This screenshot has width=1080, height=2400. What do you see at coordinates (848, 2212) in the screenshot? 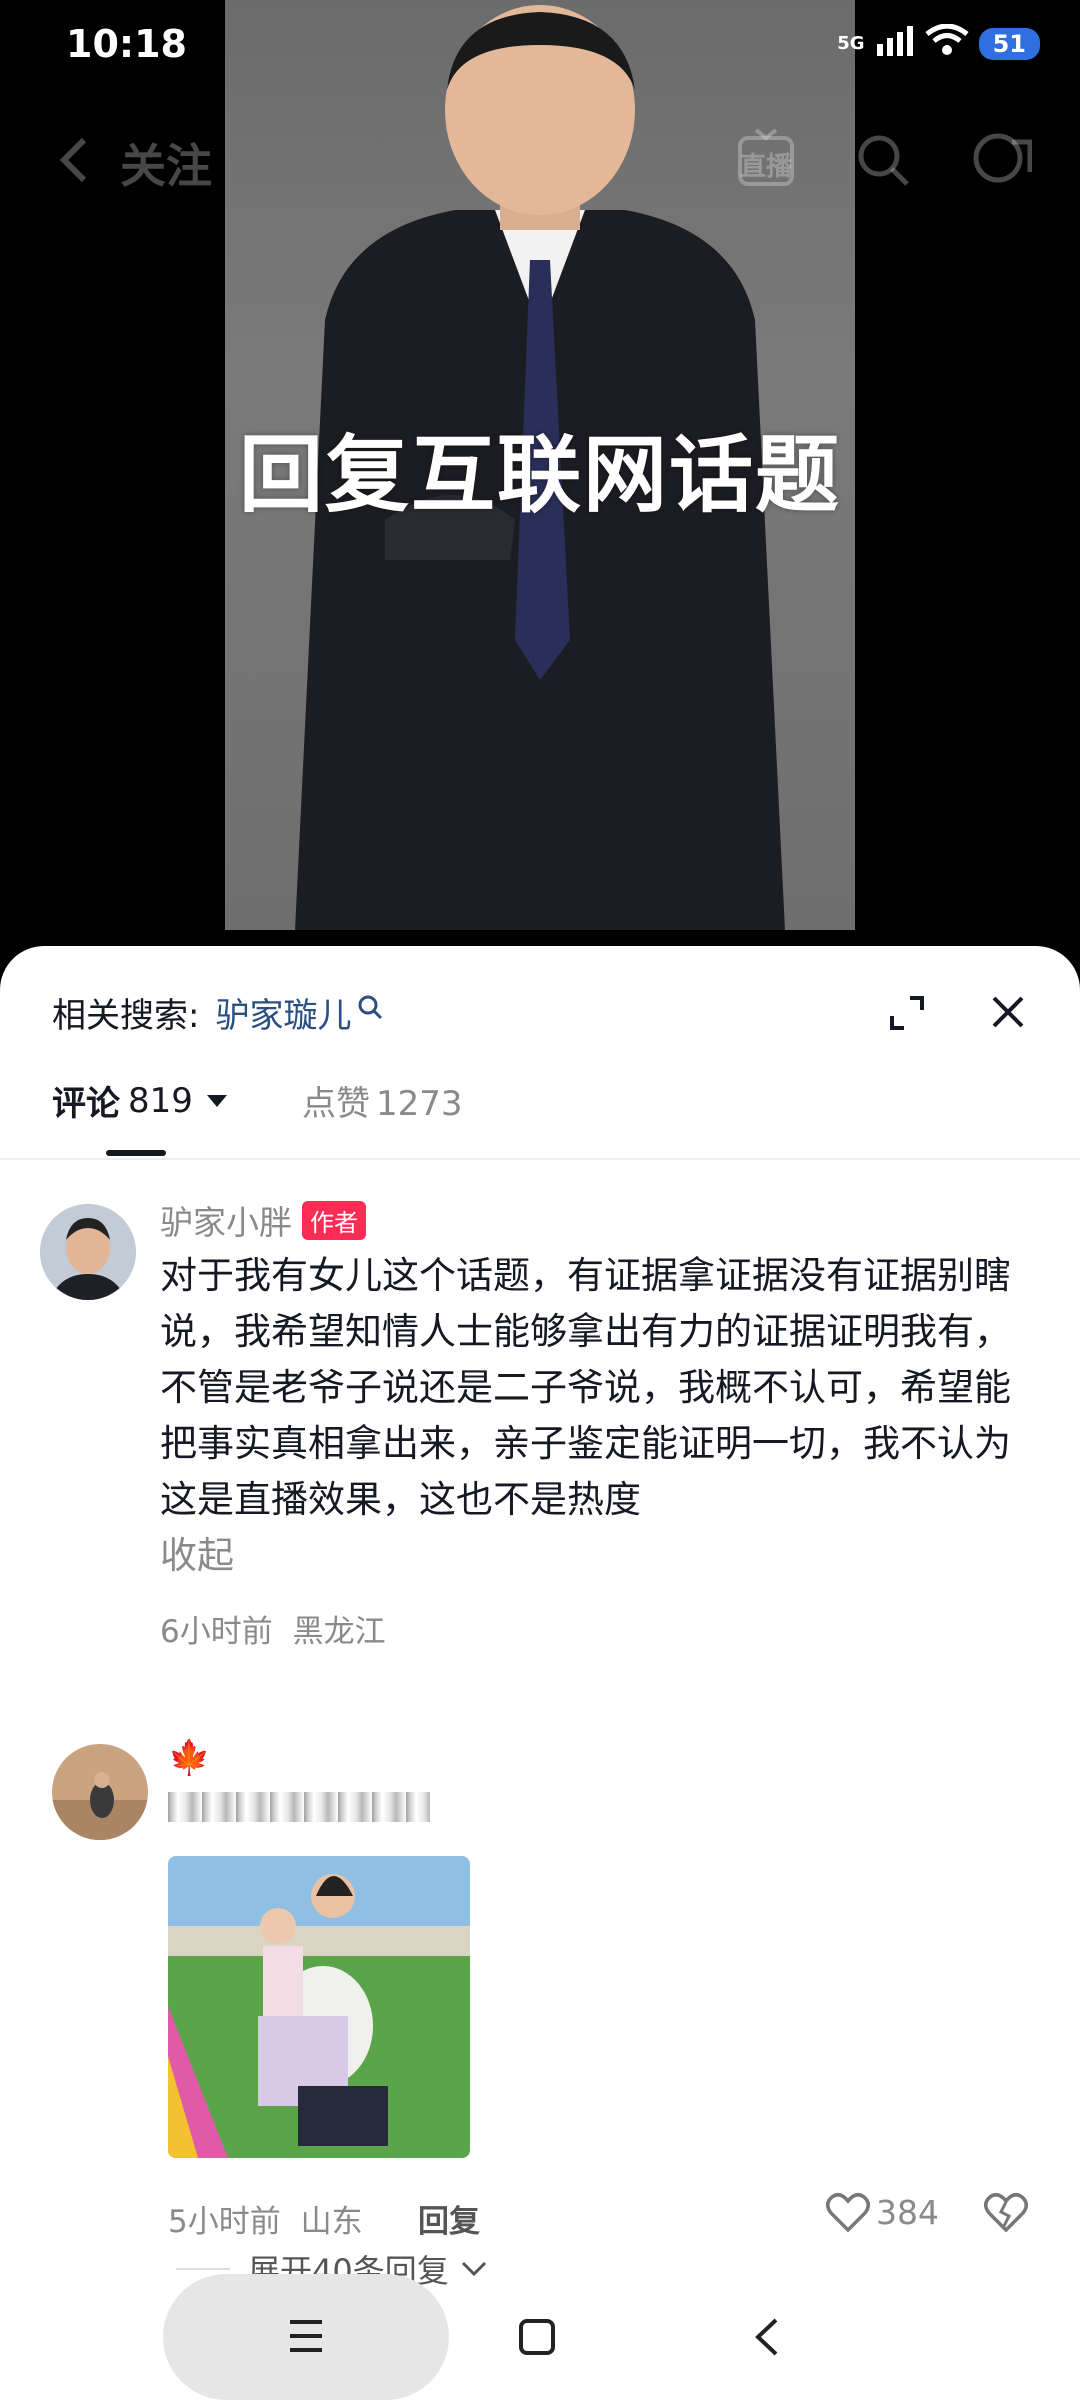
I see `heart-icon` at bounding box center [848, 2212].